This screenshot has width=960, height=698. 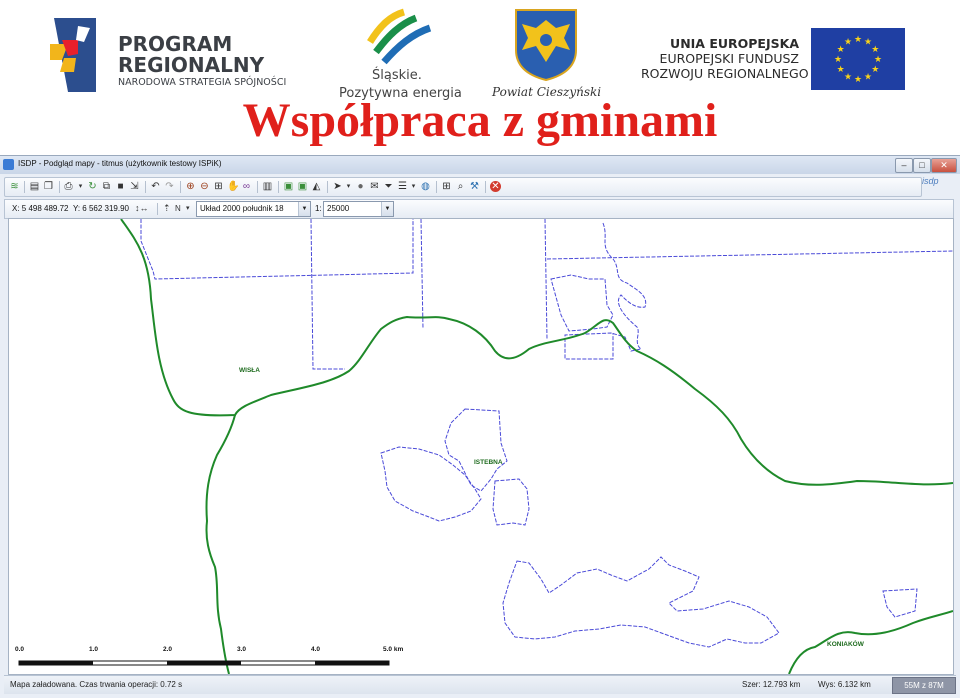 I want to click on print-icon: ⎙, so click(x=68, y=186).